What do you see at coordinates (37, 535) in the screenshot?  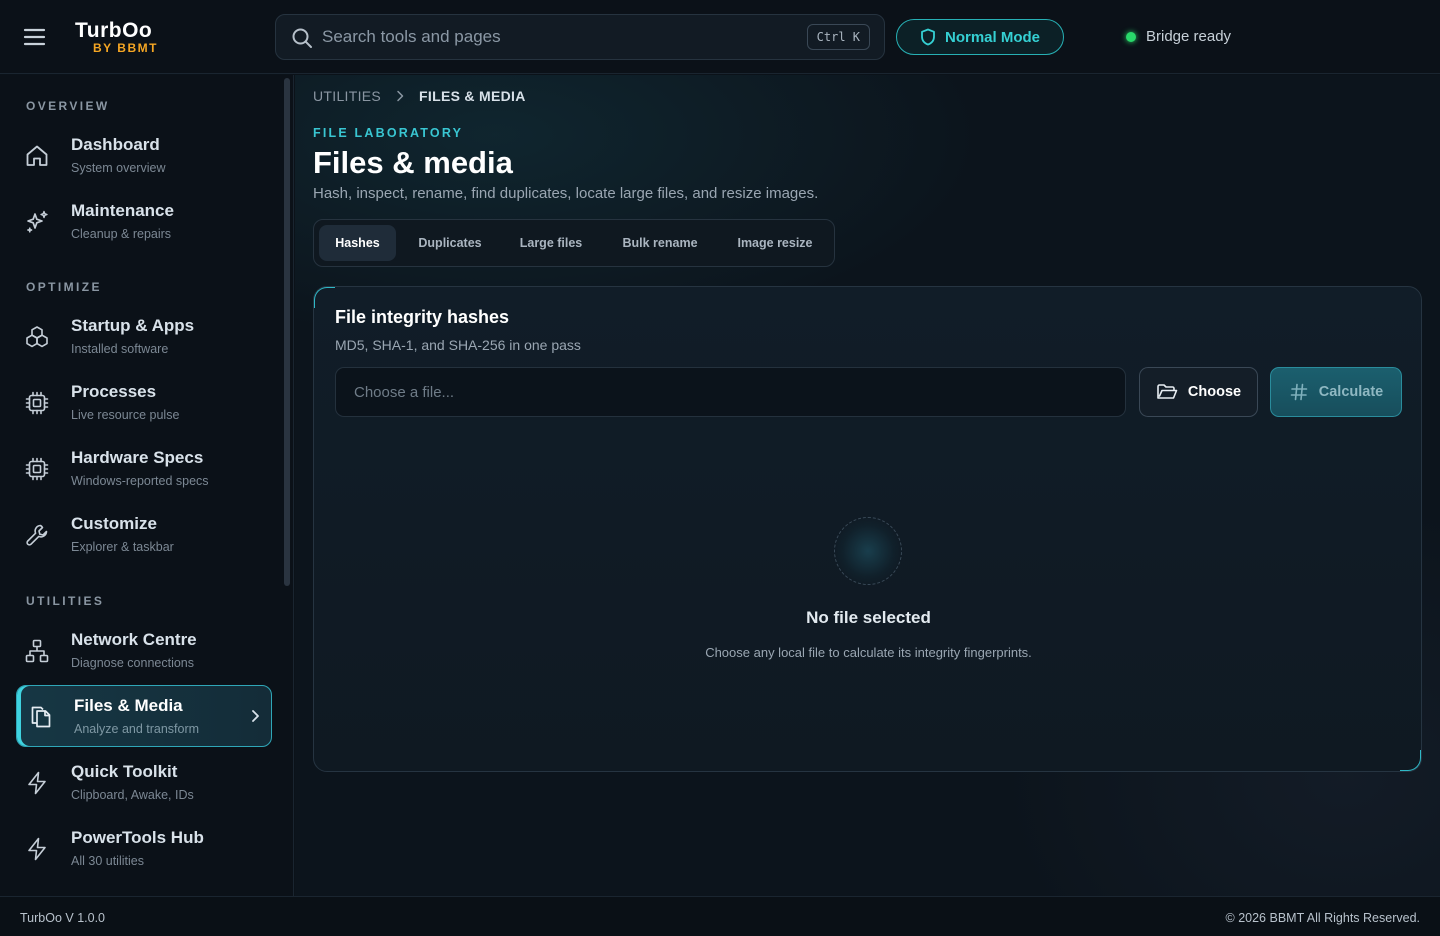 I see `wrench-icon` at bounding box center [37, 535].